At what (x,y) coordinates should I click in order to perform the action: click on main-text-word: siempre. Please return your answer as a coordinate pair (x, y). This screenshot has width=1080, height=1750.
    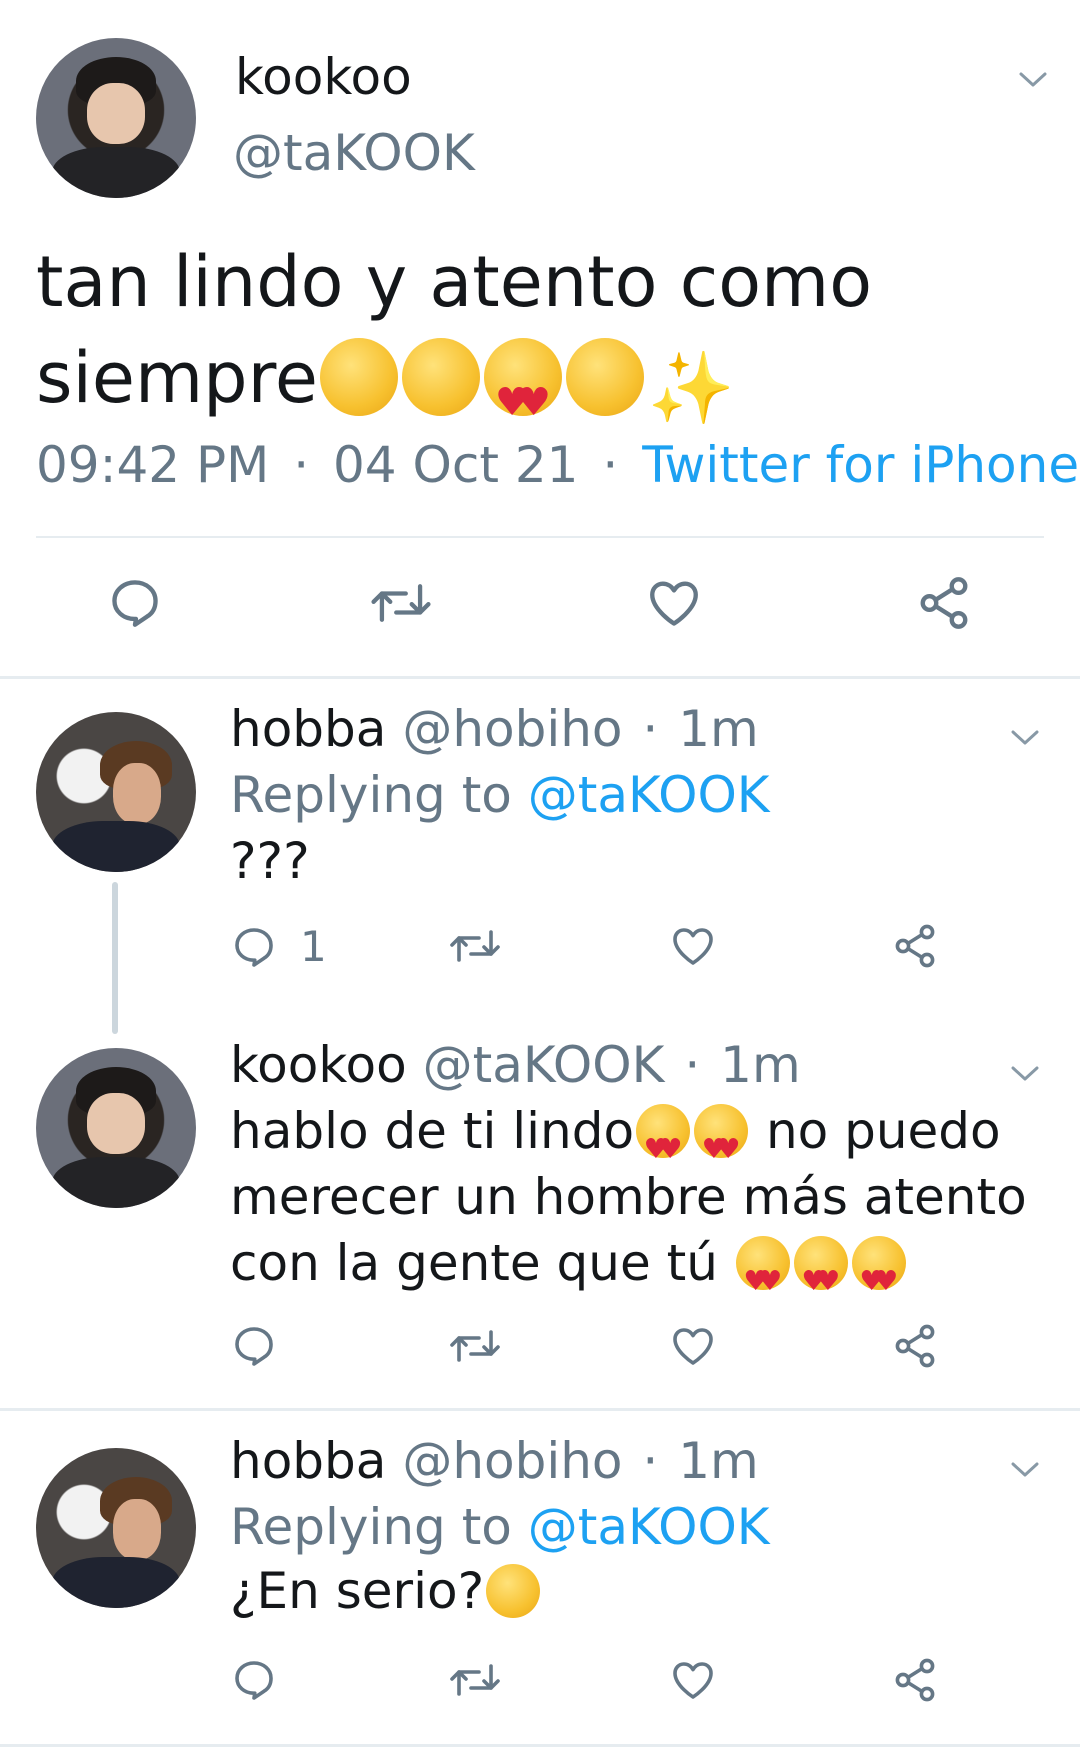
    Looking at the image, I should click on (177, 378).